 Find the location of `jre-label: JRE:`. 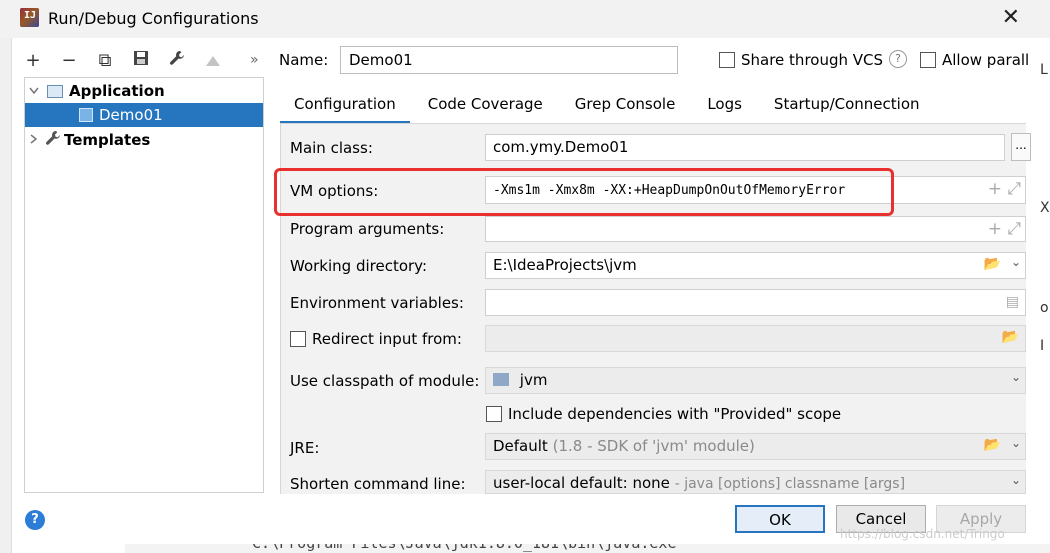

jre-label: JRE: is located at coordinates (305, 448).